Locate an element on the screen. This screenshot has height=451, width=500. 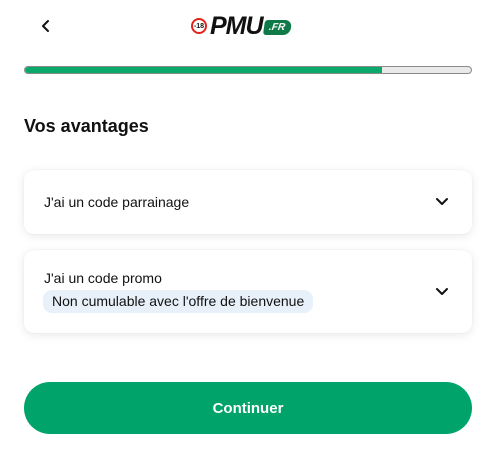
brand-domain: .FR is located at coordinates (277, 27).